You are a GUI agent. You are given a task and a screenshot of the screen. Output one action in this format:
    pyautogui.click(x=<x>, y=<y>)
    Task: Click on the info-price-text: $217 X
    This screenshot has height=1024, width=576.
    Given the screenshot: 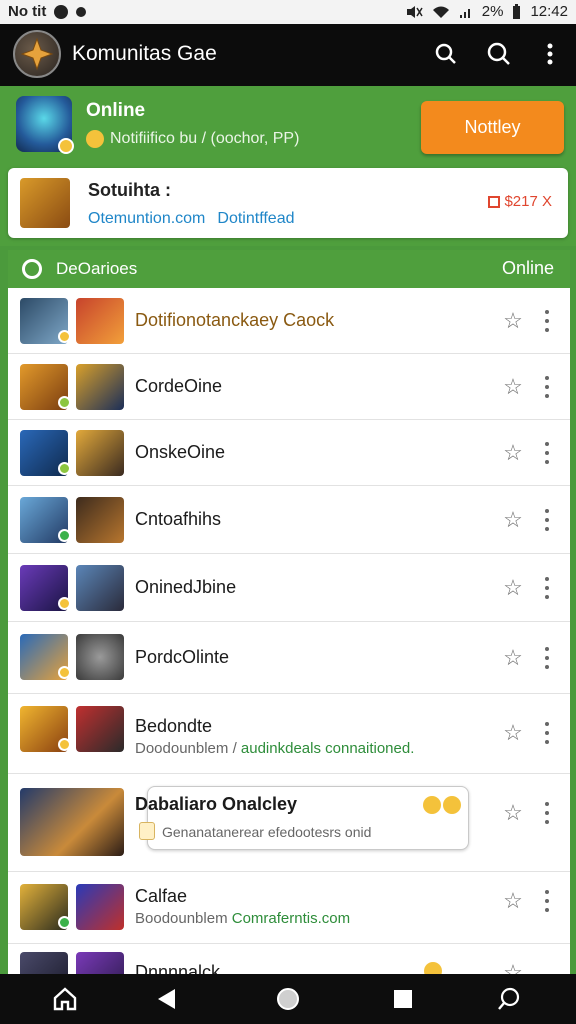 What is the action you would take?
    pyautogui.click(x=528, y=201)
    